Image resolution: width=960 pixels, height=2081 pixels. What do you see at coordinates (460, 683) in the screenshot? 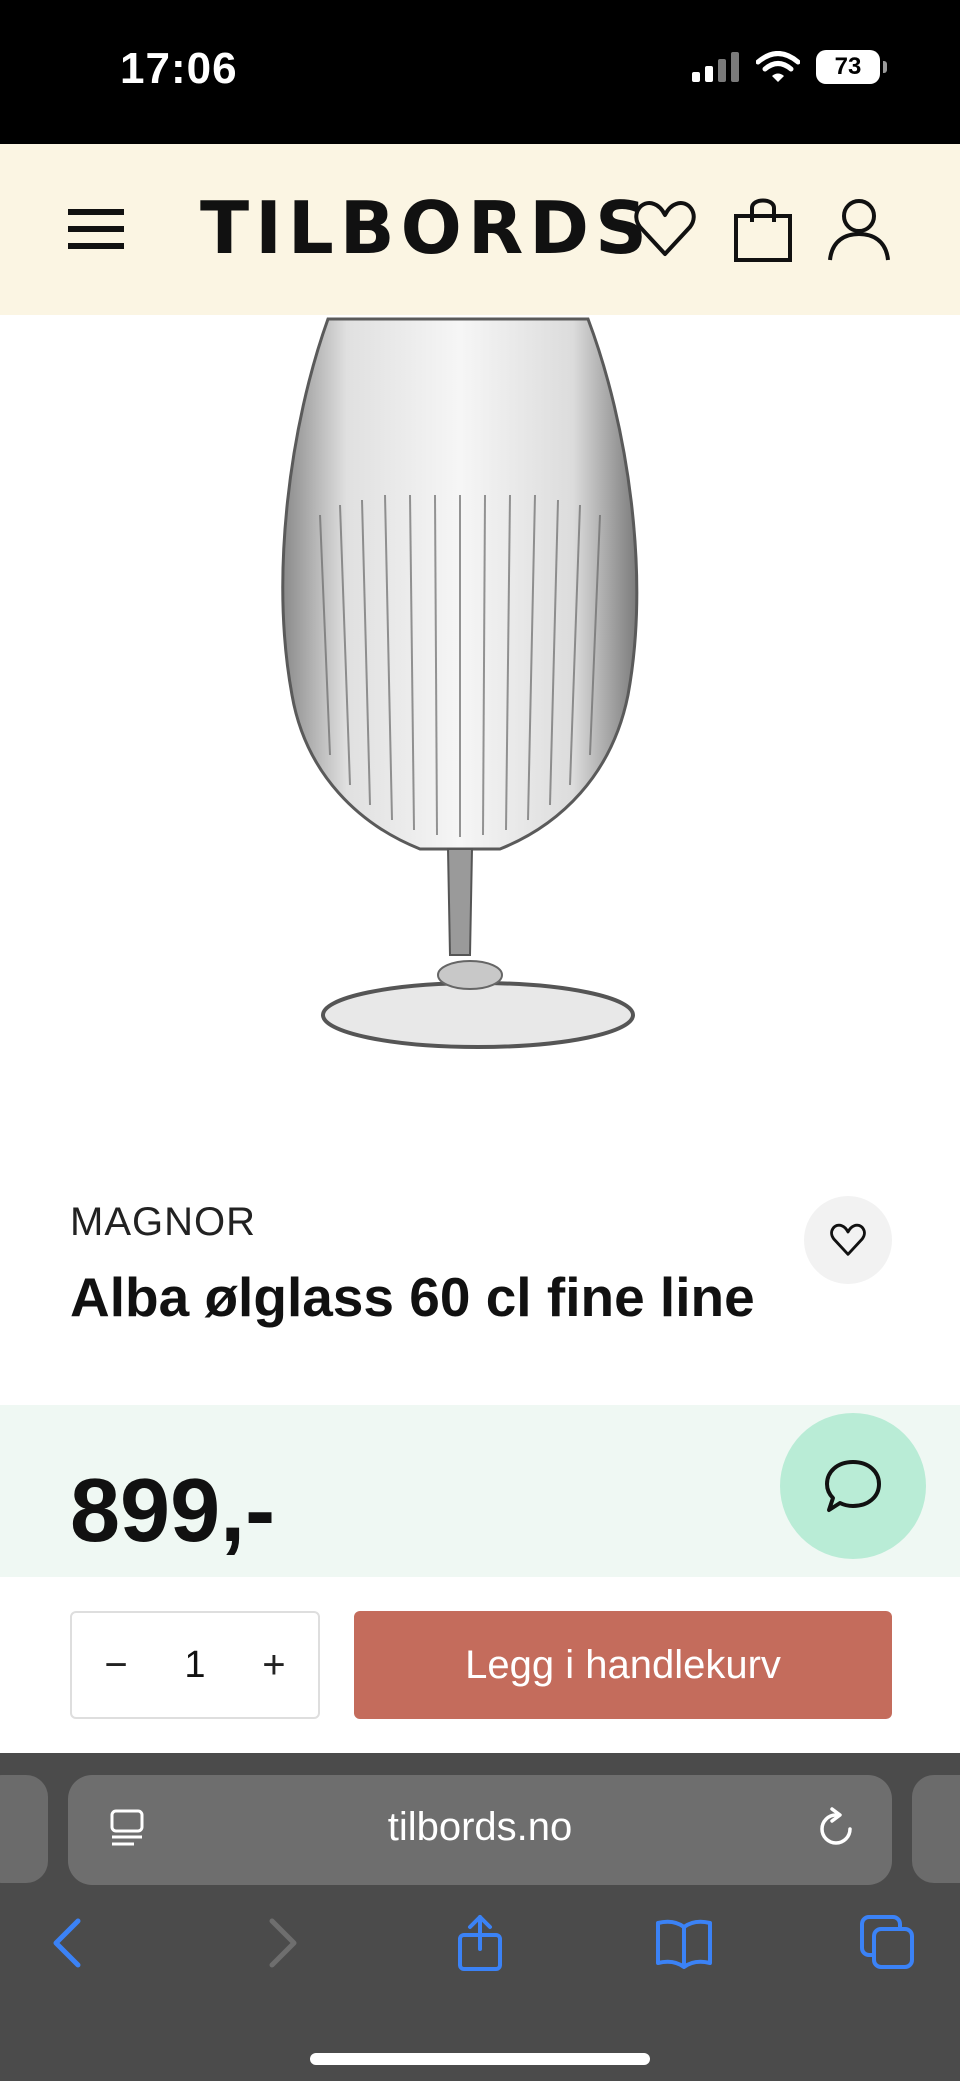
I see `glass-icon` at bounding box center [460, 683].